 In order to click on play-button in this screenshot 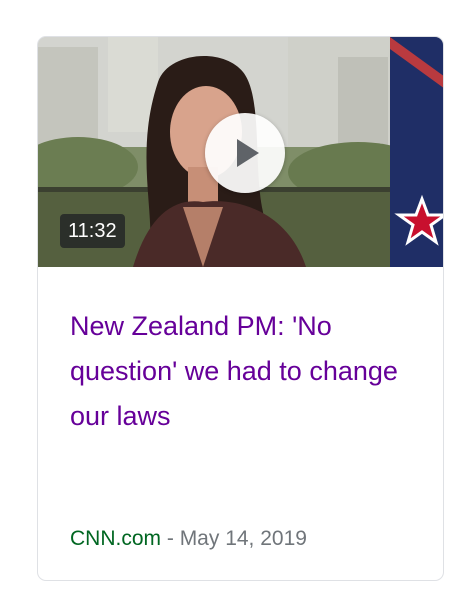, I will do `click(245, 153)`.